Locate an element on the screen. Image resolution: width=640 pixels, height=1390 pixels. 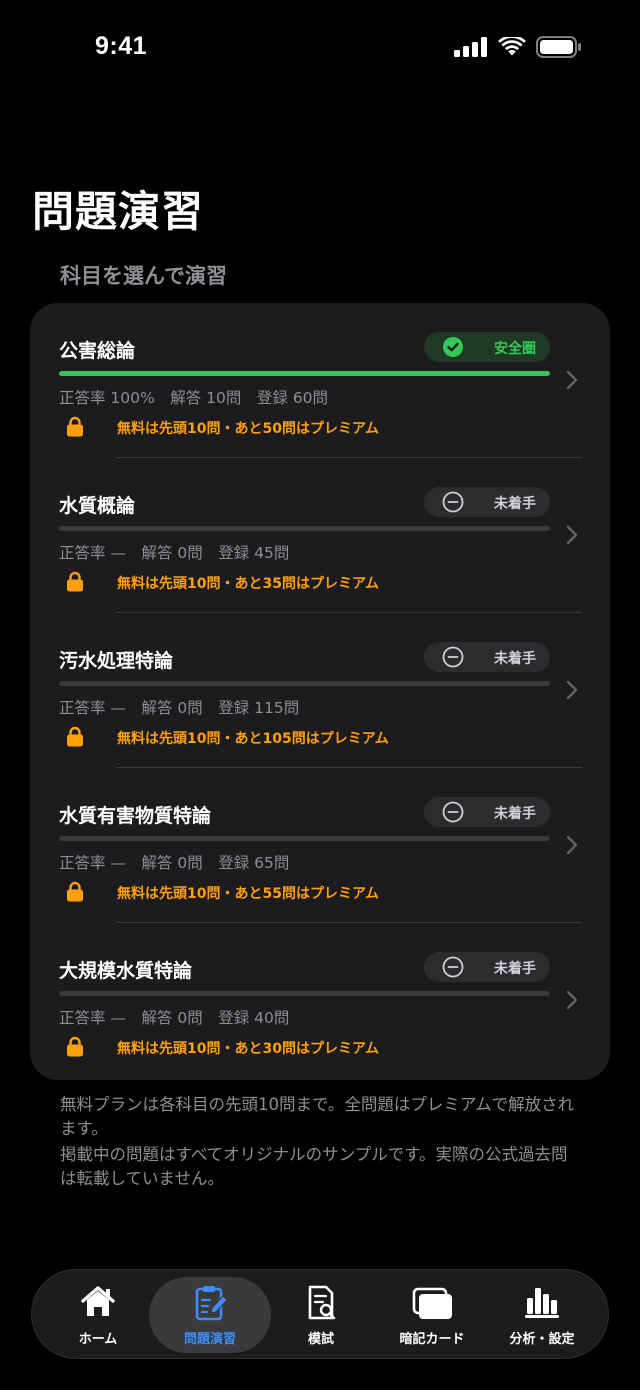
status-time: 9:41 is located at coordinates (121, 46).